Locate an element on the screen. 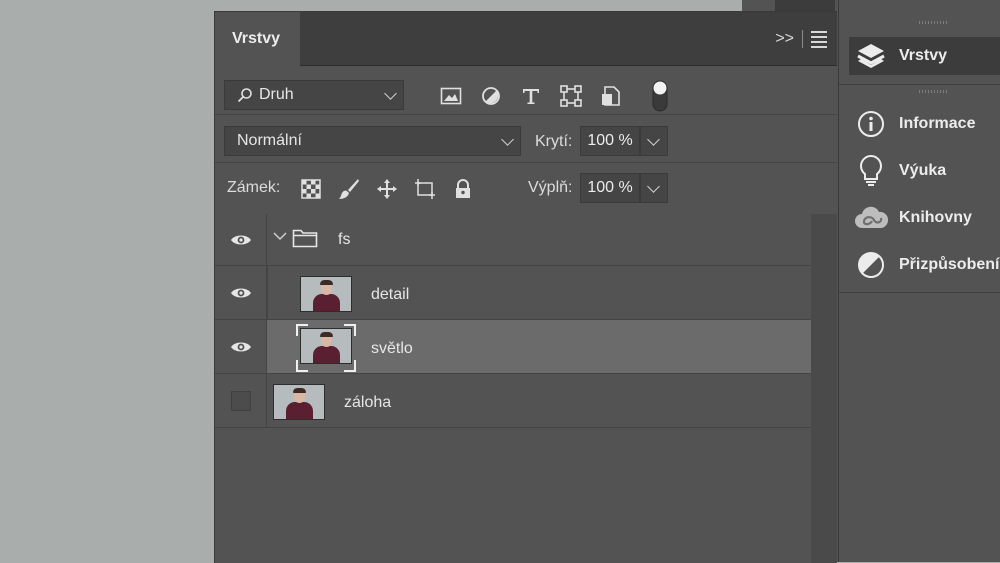 Image resolution: width=1000 pixels, height=563 pixels. dock-item-learn: Výuka is located at coordinates (924, 171).